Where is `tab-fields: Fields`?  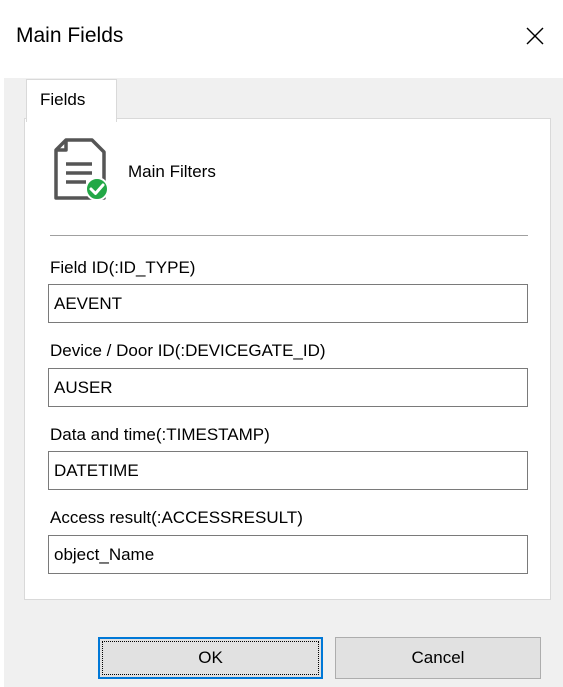
tab-fields: Fields is located at coordinates (71, 100).